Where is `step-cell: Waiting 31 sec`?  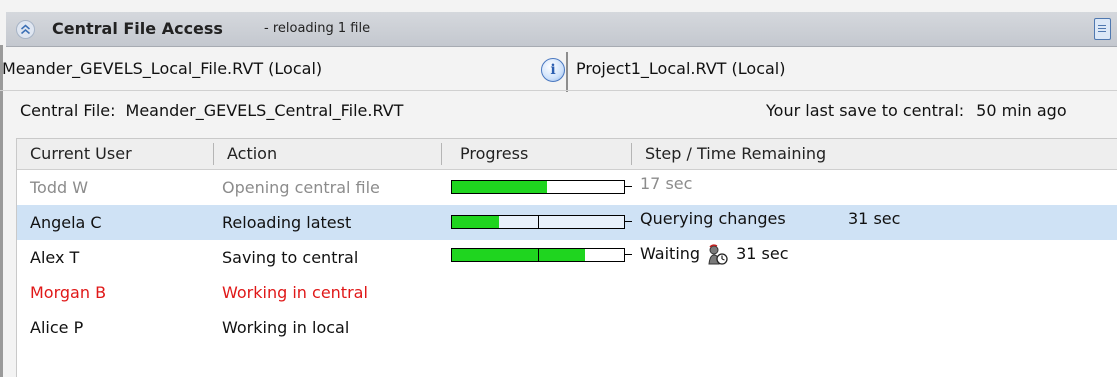 step-cell: Waiting 31 sec is located at coordinates (714, 257).